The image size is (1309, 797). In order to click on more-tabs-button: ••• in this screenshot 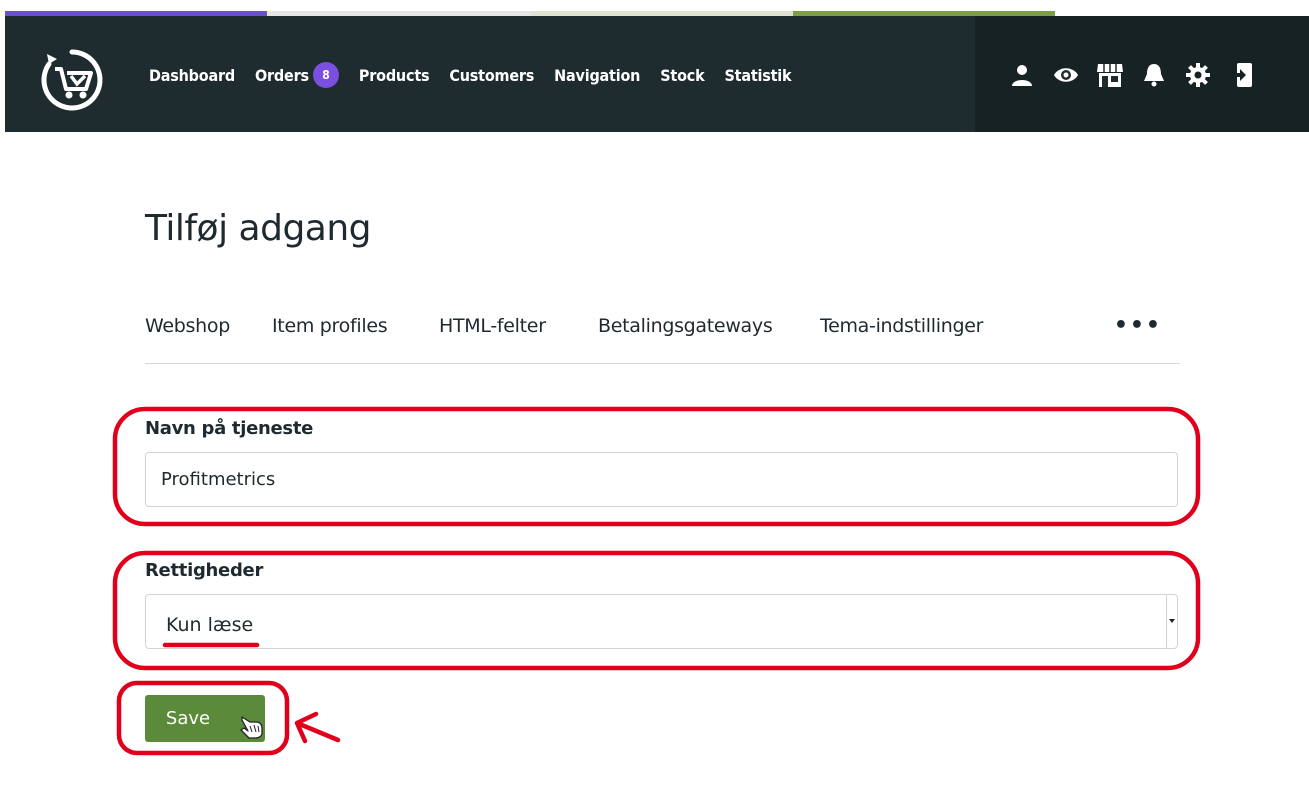, I will do `click(1138, 325)`.